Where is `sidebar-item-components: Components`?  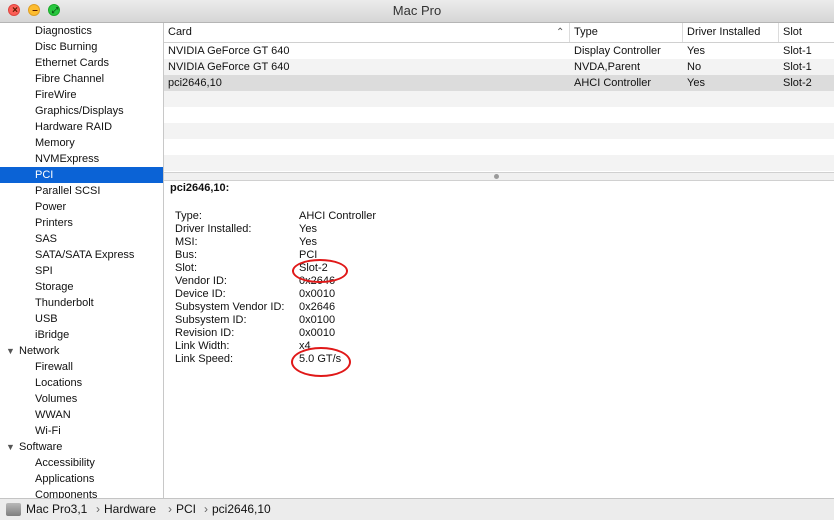
sidebar-item-components: Components is located at coordinates (81, 492).